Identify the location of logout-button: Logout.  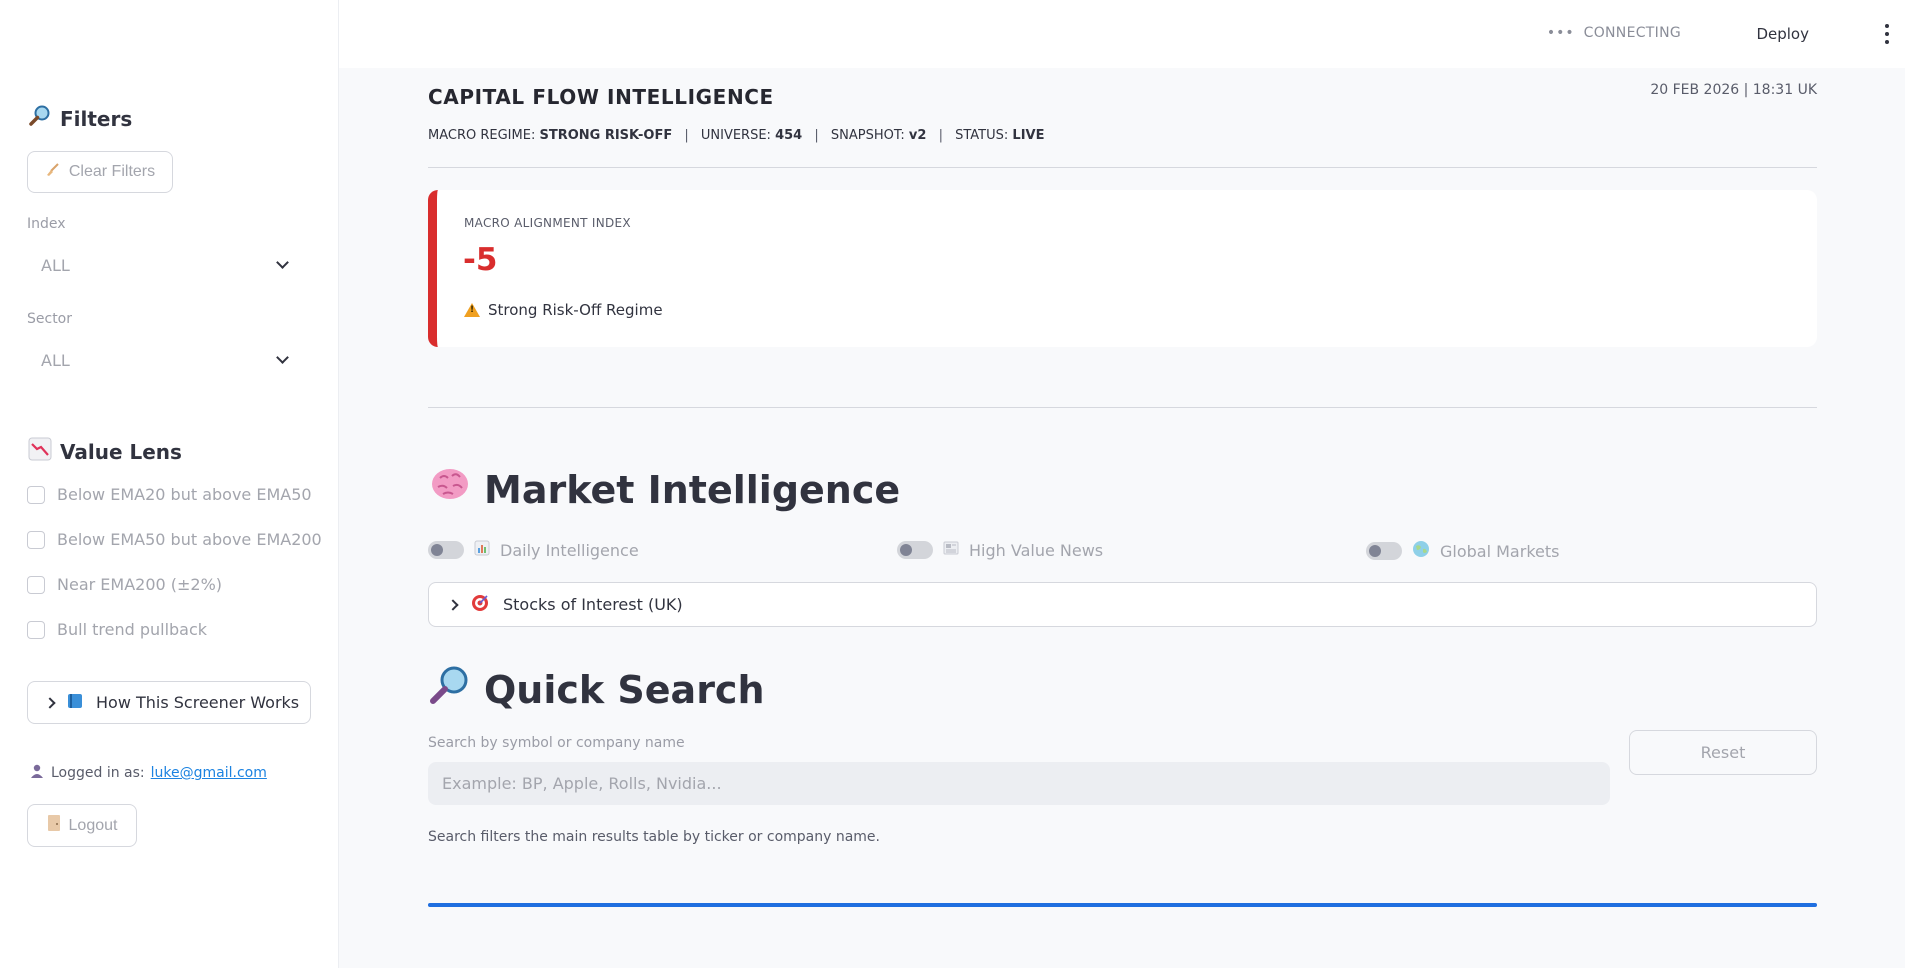
(82, 825).